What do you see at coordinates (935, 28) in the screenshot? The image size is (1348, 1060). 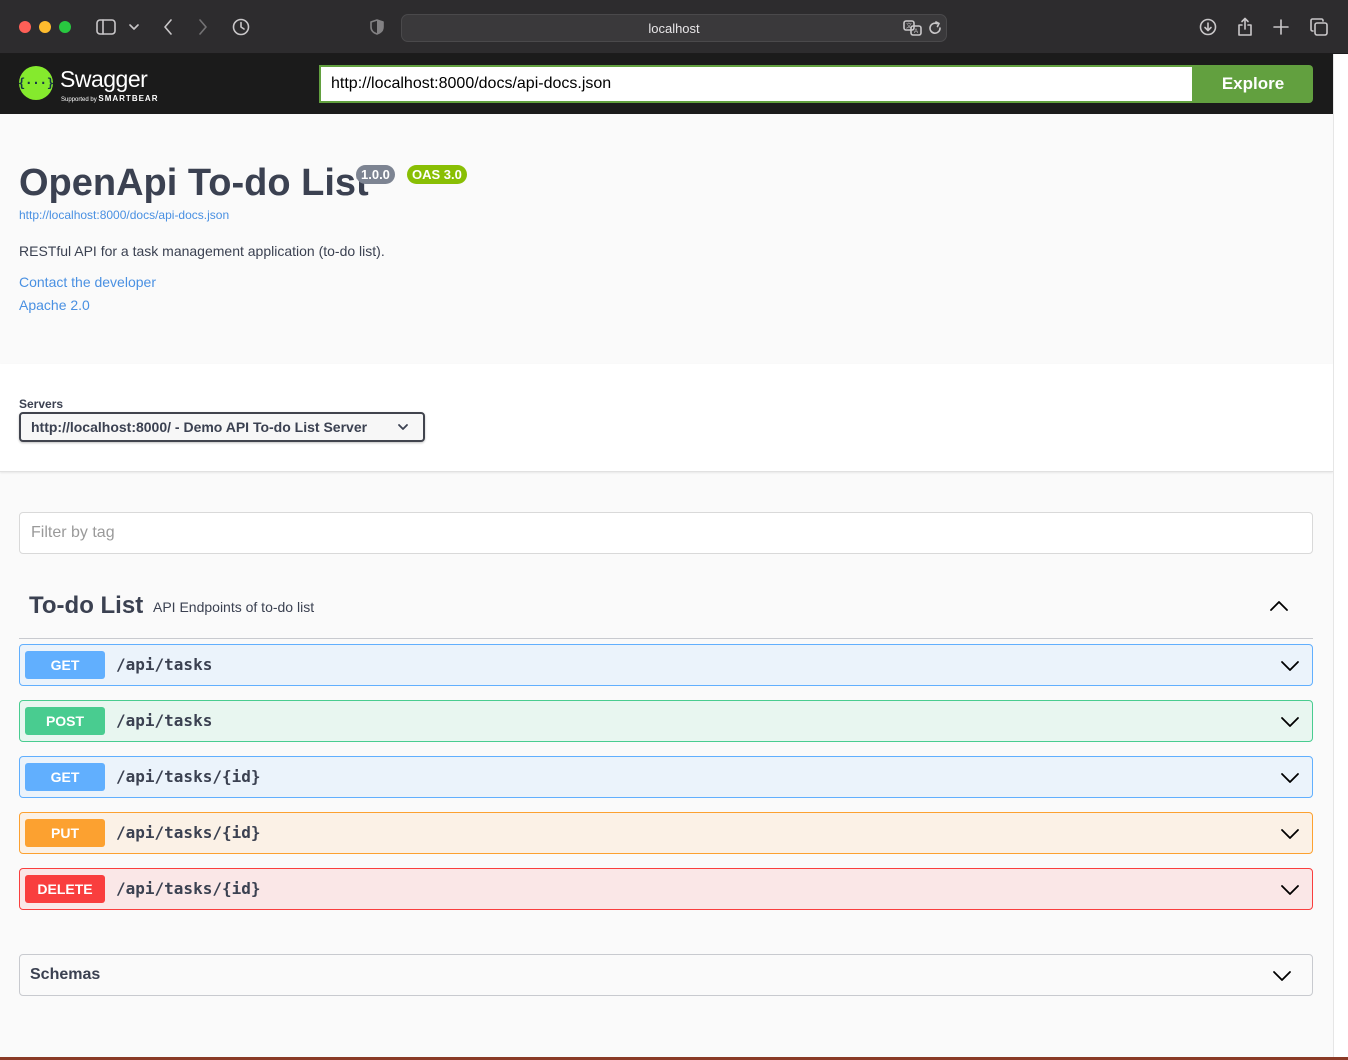 I see `reload-icon` at bounding box center [935, 28].